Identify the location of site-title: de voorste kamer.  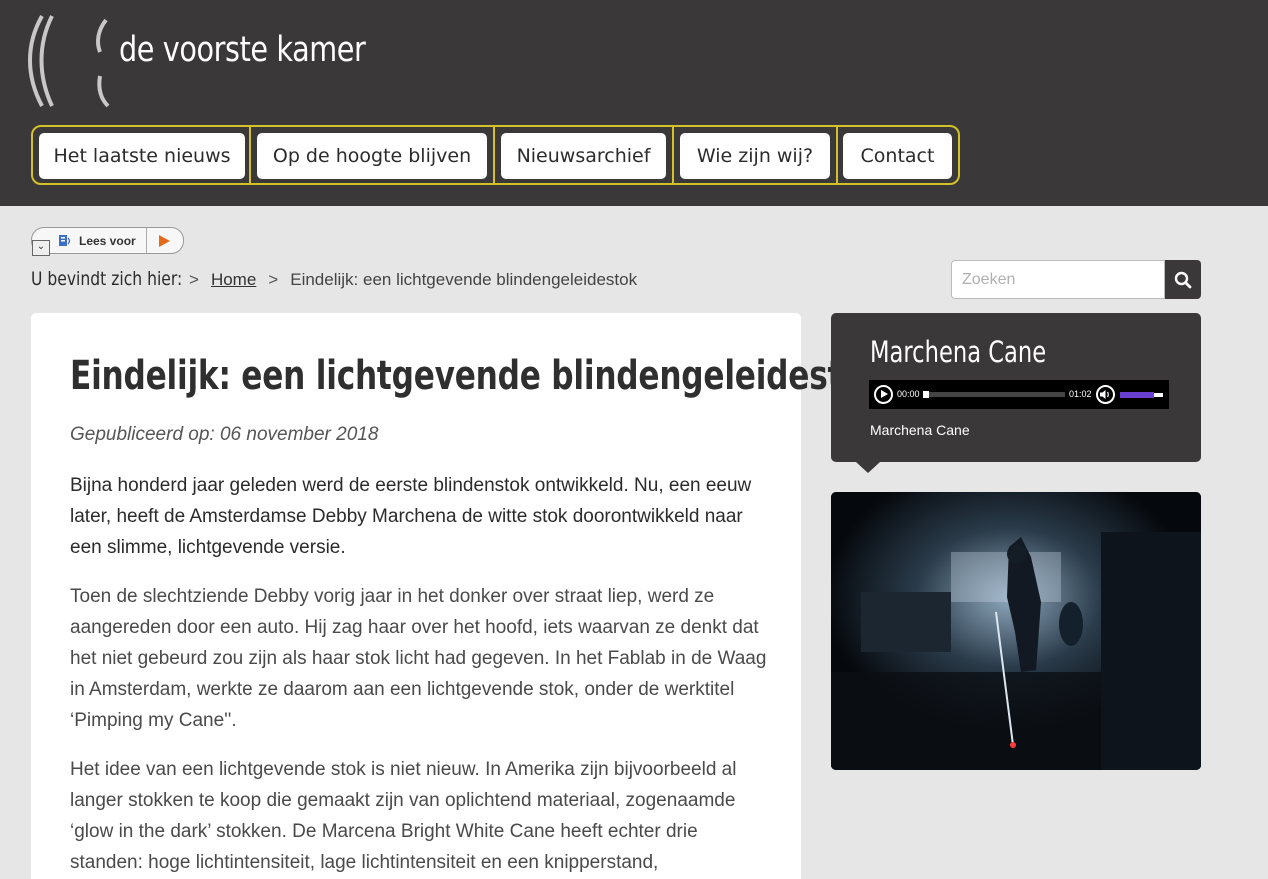
(242, 50).